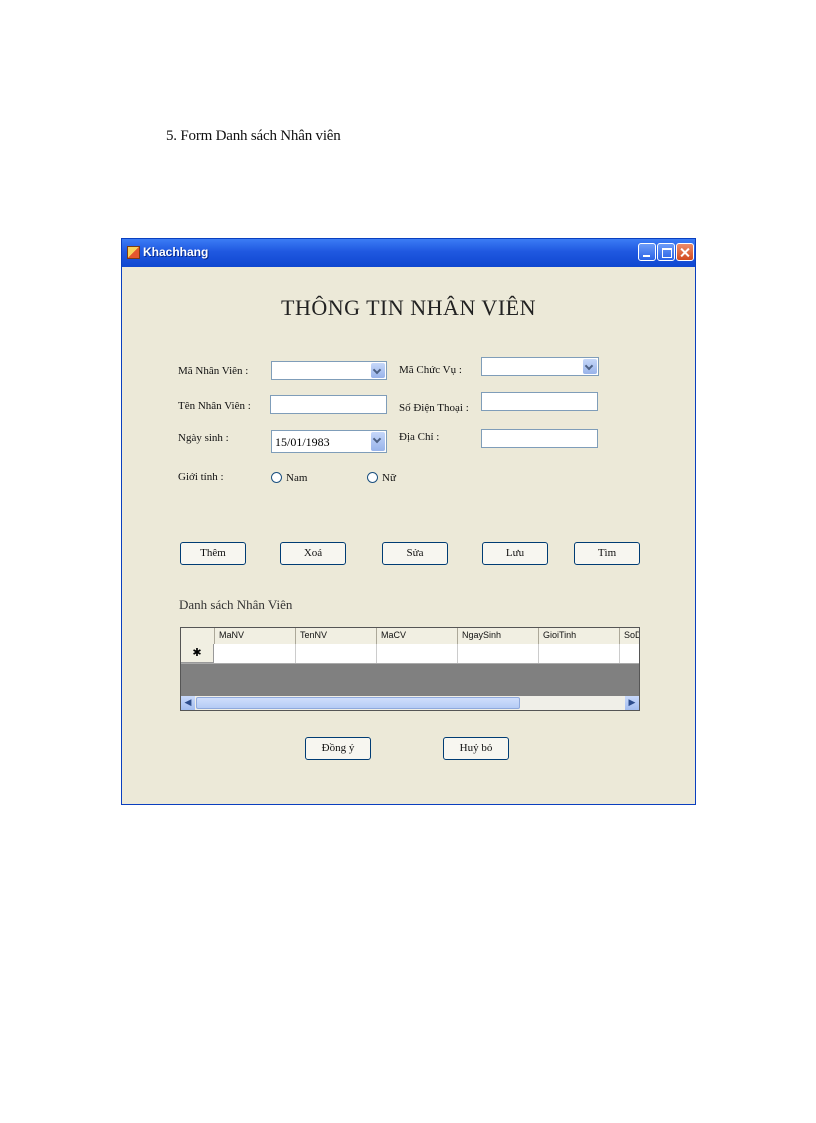 This screenshot has width=816, height=1123. I want to click on column-header-tennv: TenNV, so click(335, 636).